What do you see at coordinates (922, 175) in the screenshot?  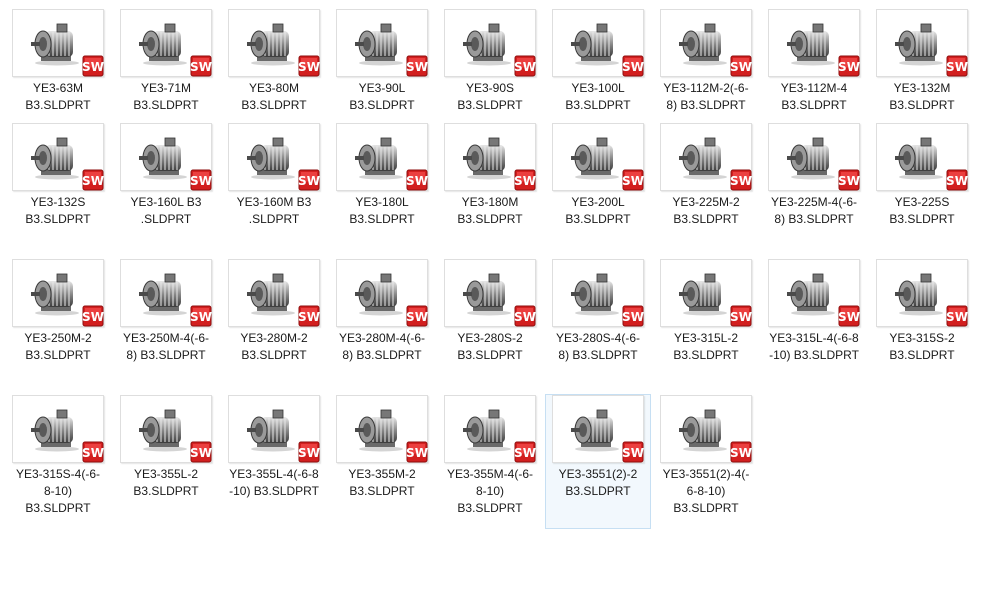 I see `file-item: SW YE3-225S B3.SLDPRT` at bounding box center [922, 175].